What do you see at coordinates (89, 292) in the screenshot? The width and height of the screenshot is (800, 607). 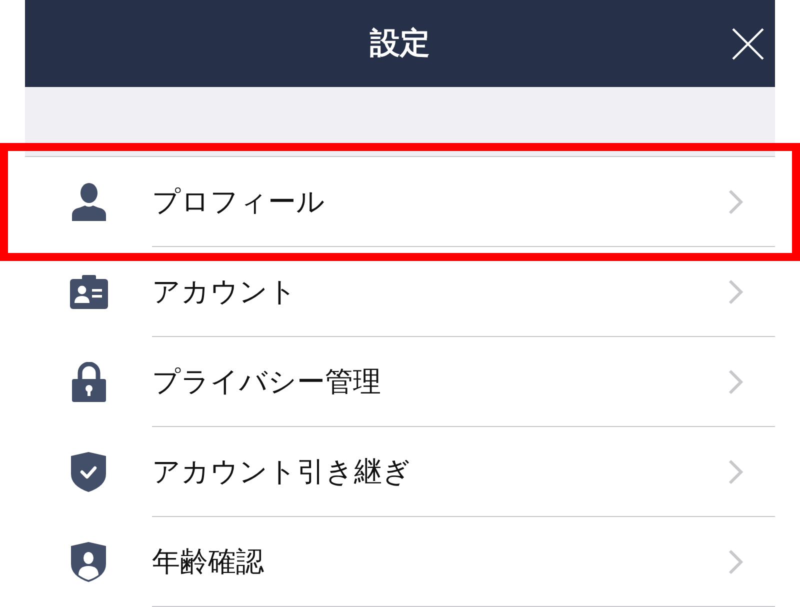 I see `id-card-icon` at bounding box center [89, 292].